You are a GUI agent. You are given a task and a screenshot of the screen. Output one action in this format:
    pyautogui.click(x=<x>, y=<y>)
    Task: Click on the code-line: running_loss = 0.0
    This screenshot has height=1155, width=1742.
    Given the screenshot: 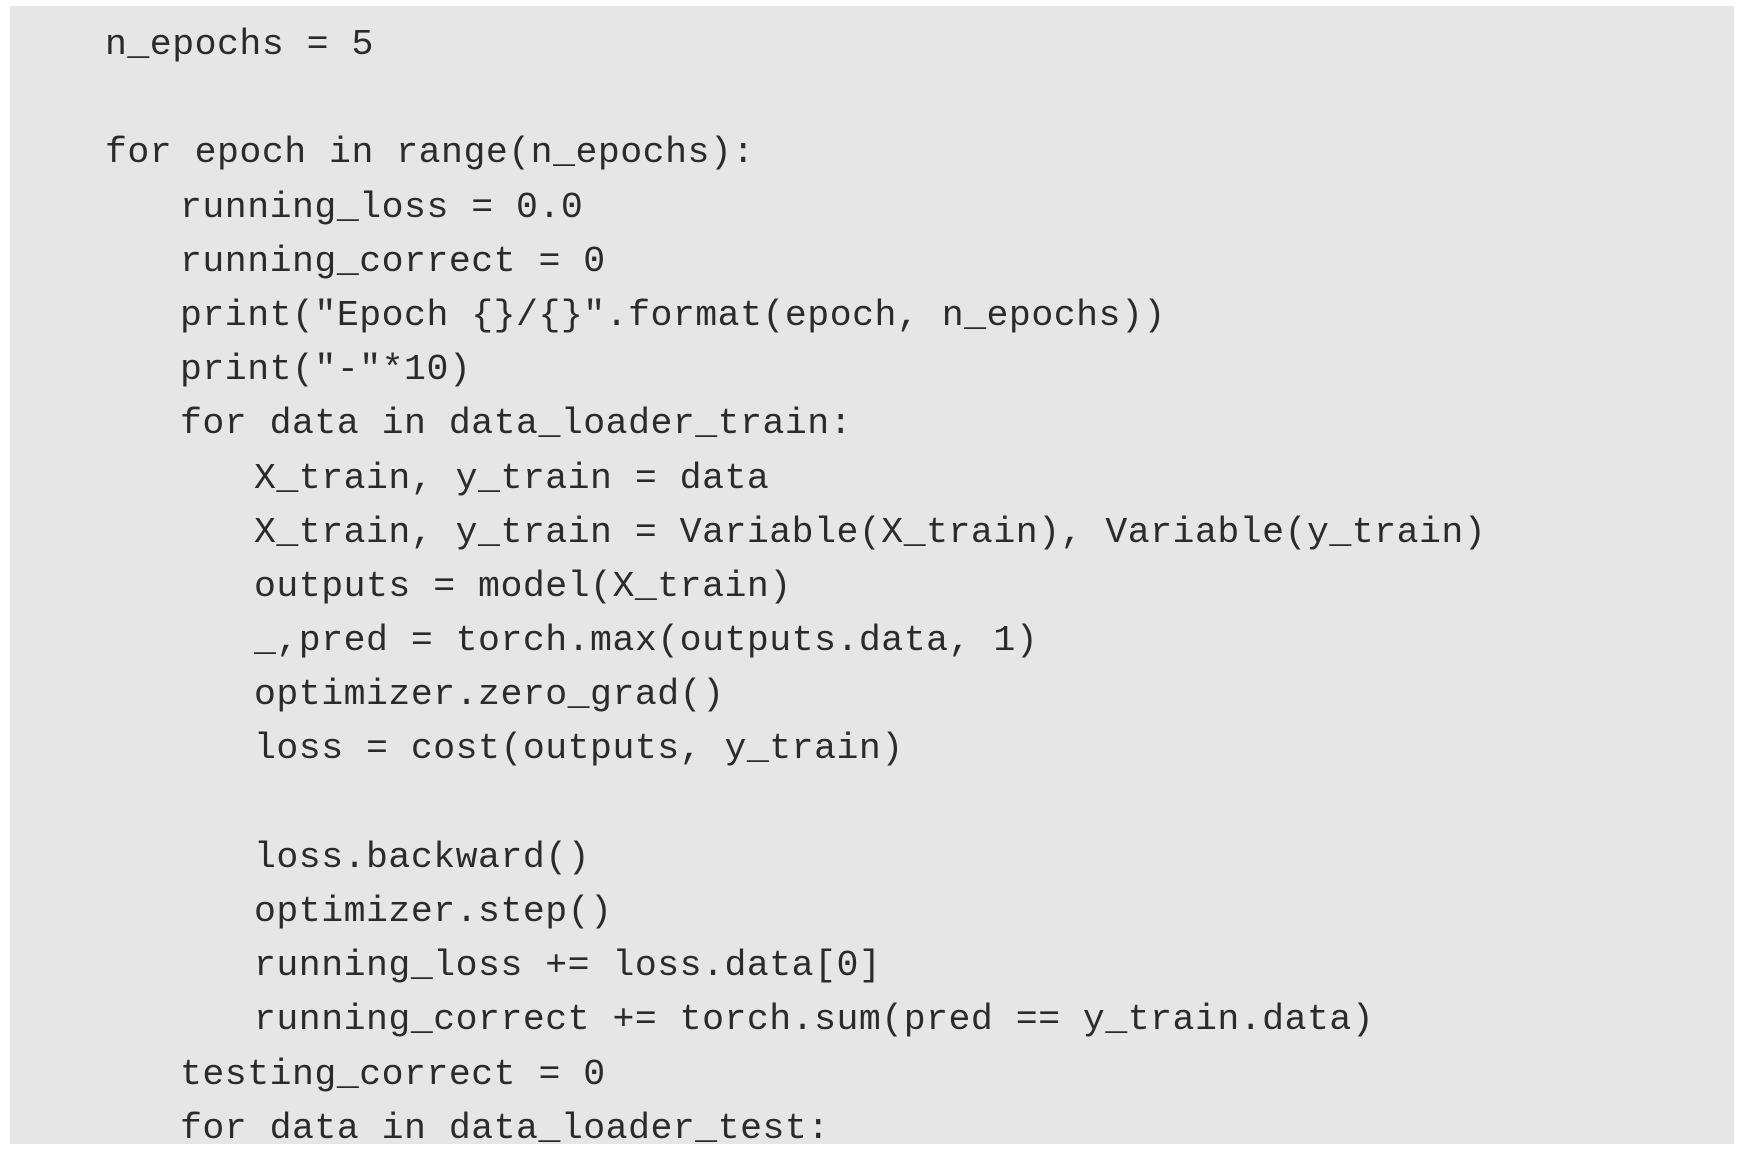 What is the action you would take?
    pyautogui.click(x=382, y=207)
    